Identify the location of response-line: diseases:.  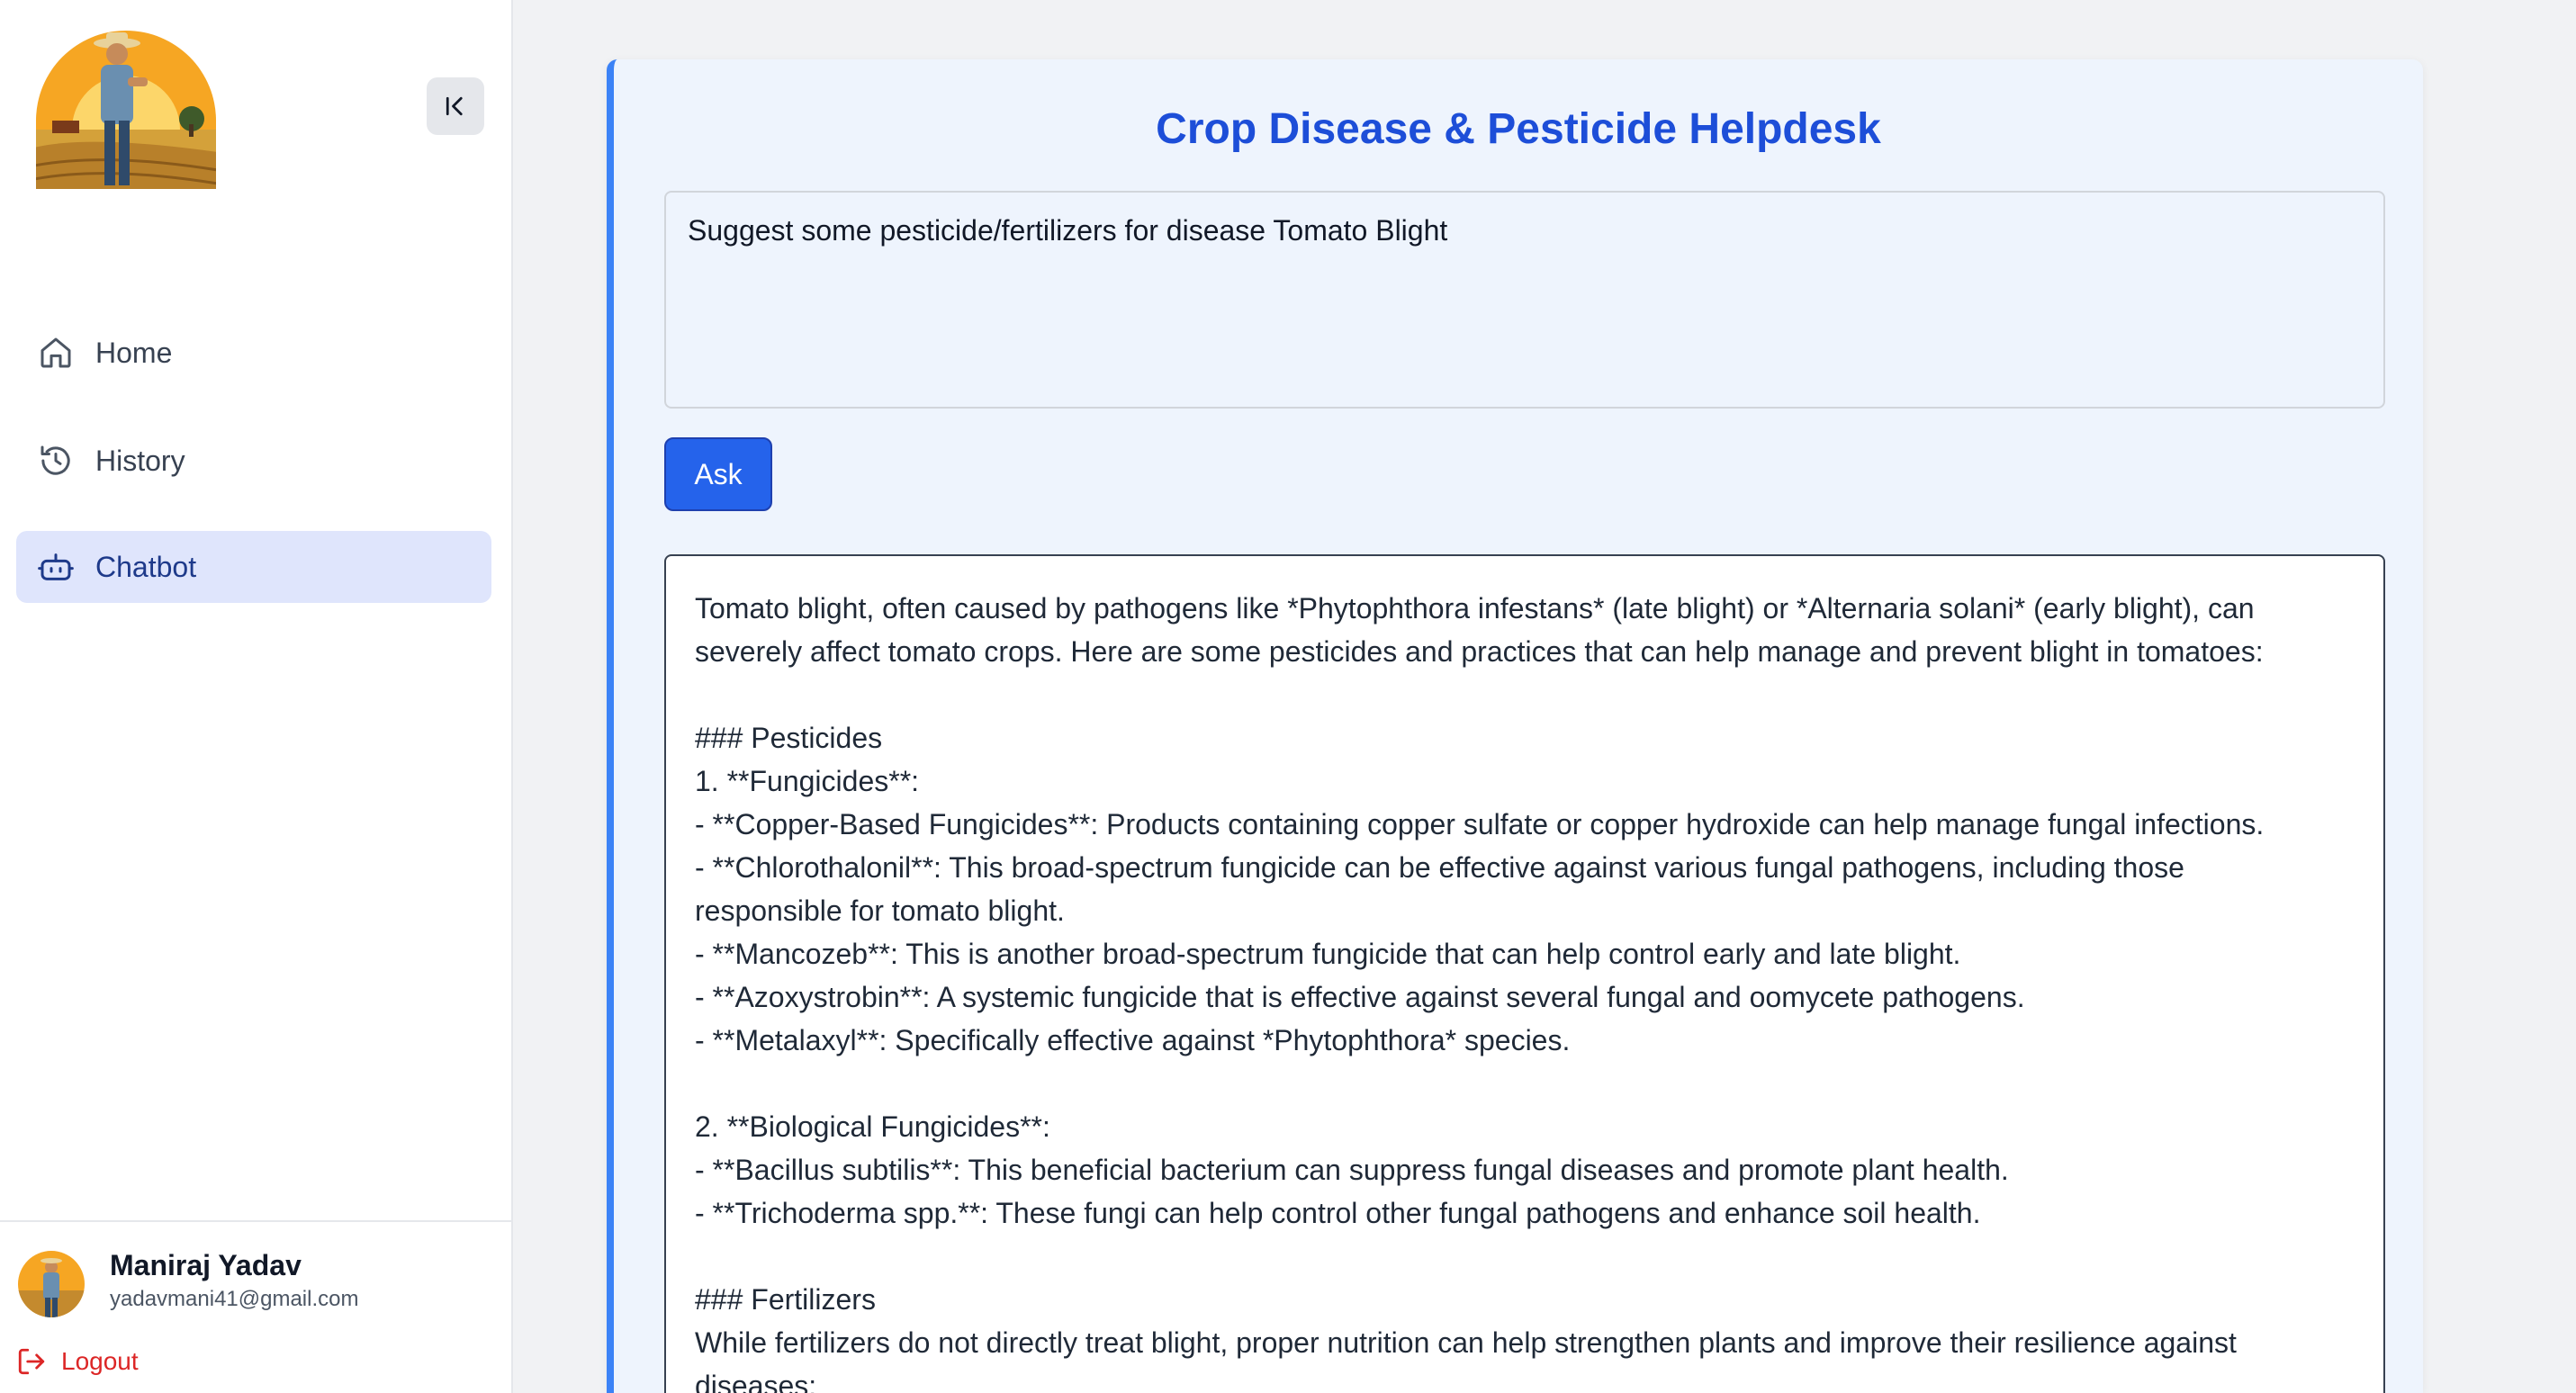
(756, 1381).